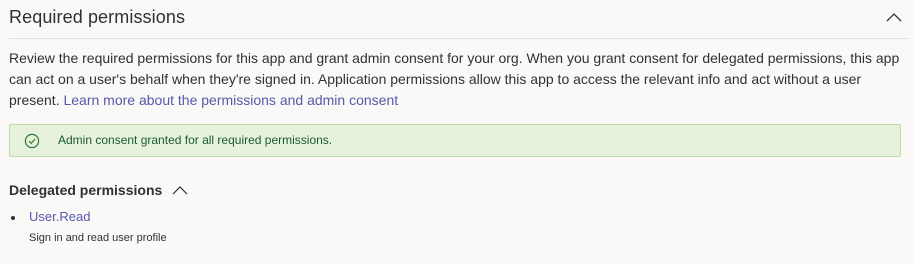 The image size is (914, 264). I want to click on permission-name-link: User.Read, so click(59, 216).